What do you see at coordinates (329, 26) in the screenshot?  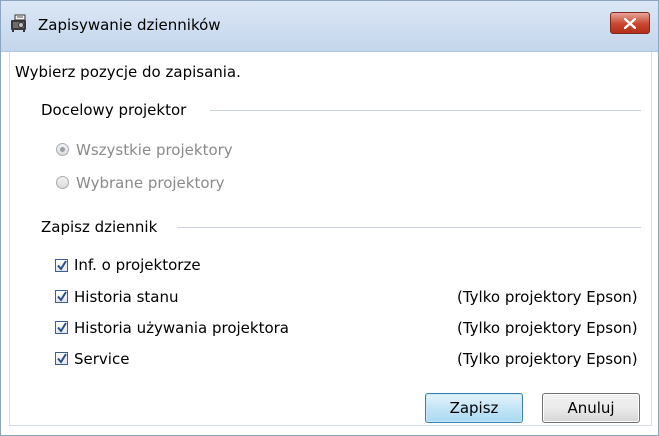 I see `title-bar: Zapisywanie dzienników` at bounding box center [329, 26].